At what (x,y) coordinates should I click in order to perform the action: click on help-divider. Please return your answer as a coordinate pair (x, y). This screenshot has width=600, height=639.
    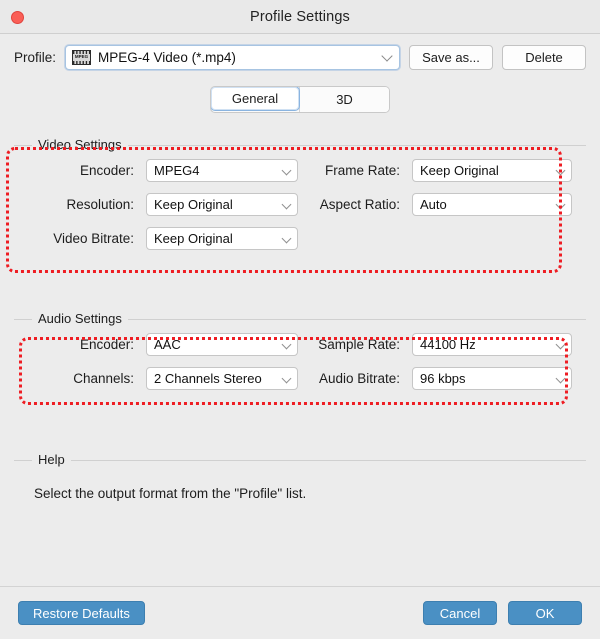
    Looking at the image, I should click on (300, 460).